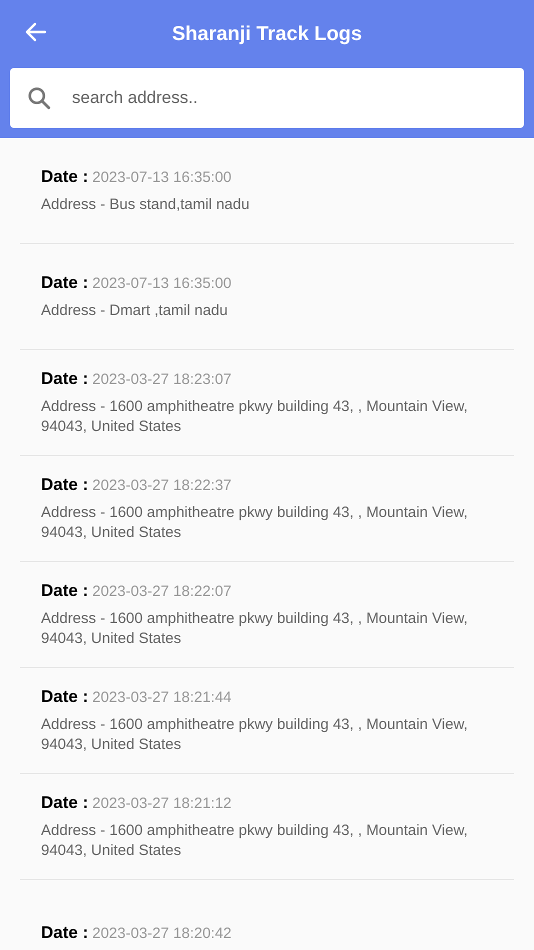 The height and width of the screenshot is (950, 534). What do you see at coordinates (39, 98) in the screenshot?
I see `search-icon` at bounding box center [39, 98].